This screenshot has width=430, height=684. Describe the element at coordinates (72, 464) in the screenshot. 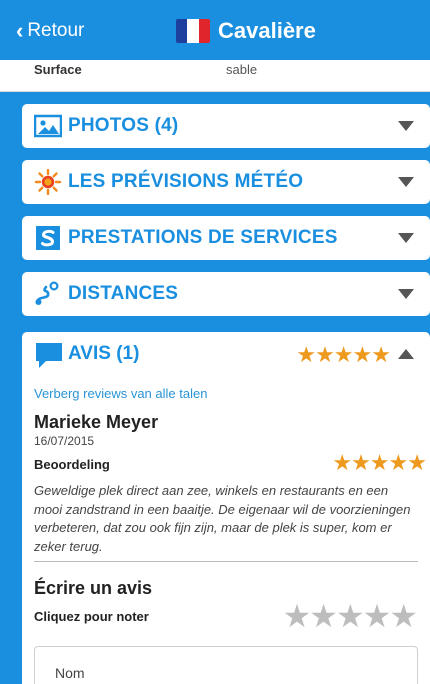

I see `review-rating-label: Beoordeling` at that location.